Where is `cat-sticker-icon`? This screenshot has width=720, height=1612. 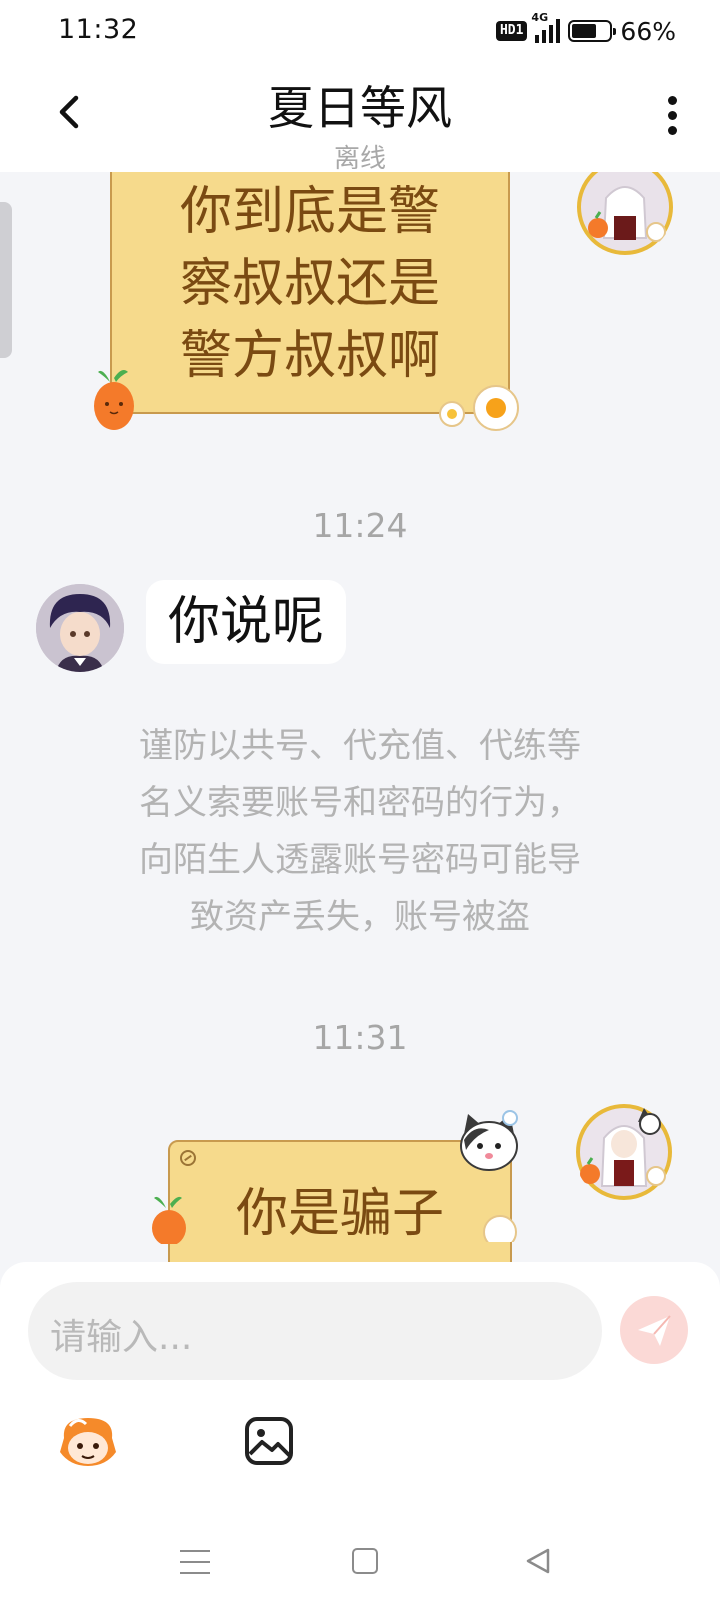
cat-sticker-icon is located at coordinates (489, 1140).